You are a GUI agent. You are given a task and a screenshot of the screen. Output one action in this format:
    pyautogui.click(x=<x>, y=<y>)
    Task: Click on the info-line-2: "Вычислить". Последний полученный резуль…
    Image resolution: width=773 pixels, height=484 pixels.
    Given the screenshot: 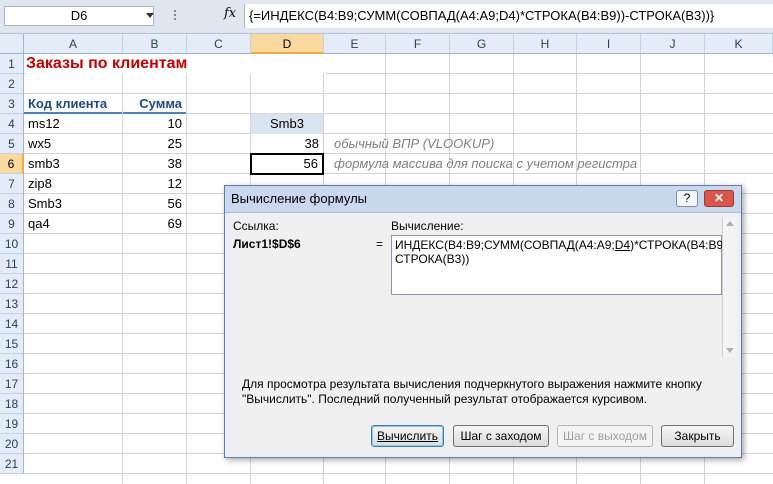 What is the action you would take?
    pyautogui.click(x=445, y=399)
    